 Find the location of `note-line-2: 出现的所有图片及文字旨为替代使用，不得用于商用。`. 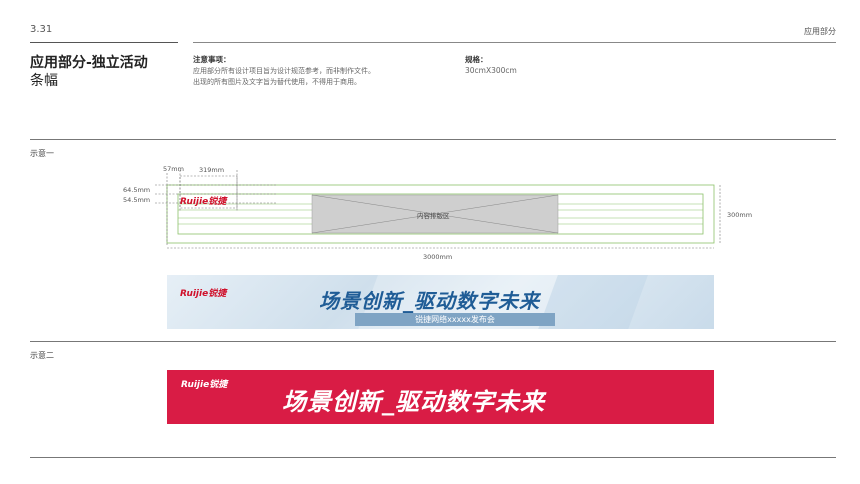

note-line-2: 出现的所有图片及文字旨为替代使用，不得用于商用。 is located at coordinates (277, 82).